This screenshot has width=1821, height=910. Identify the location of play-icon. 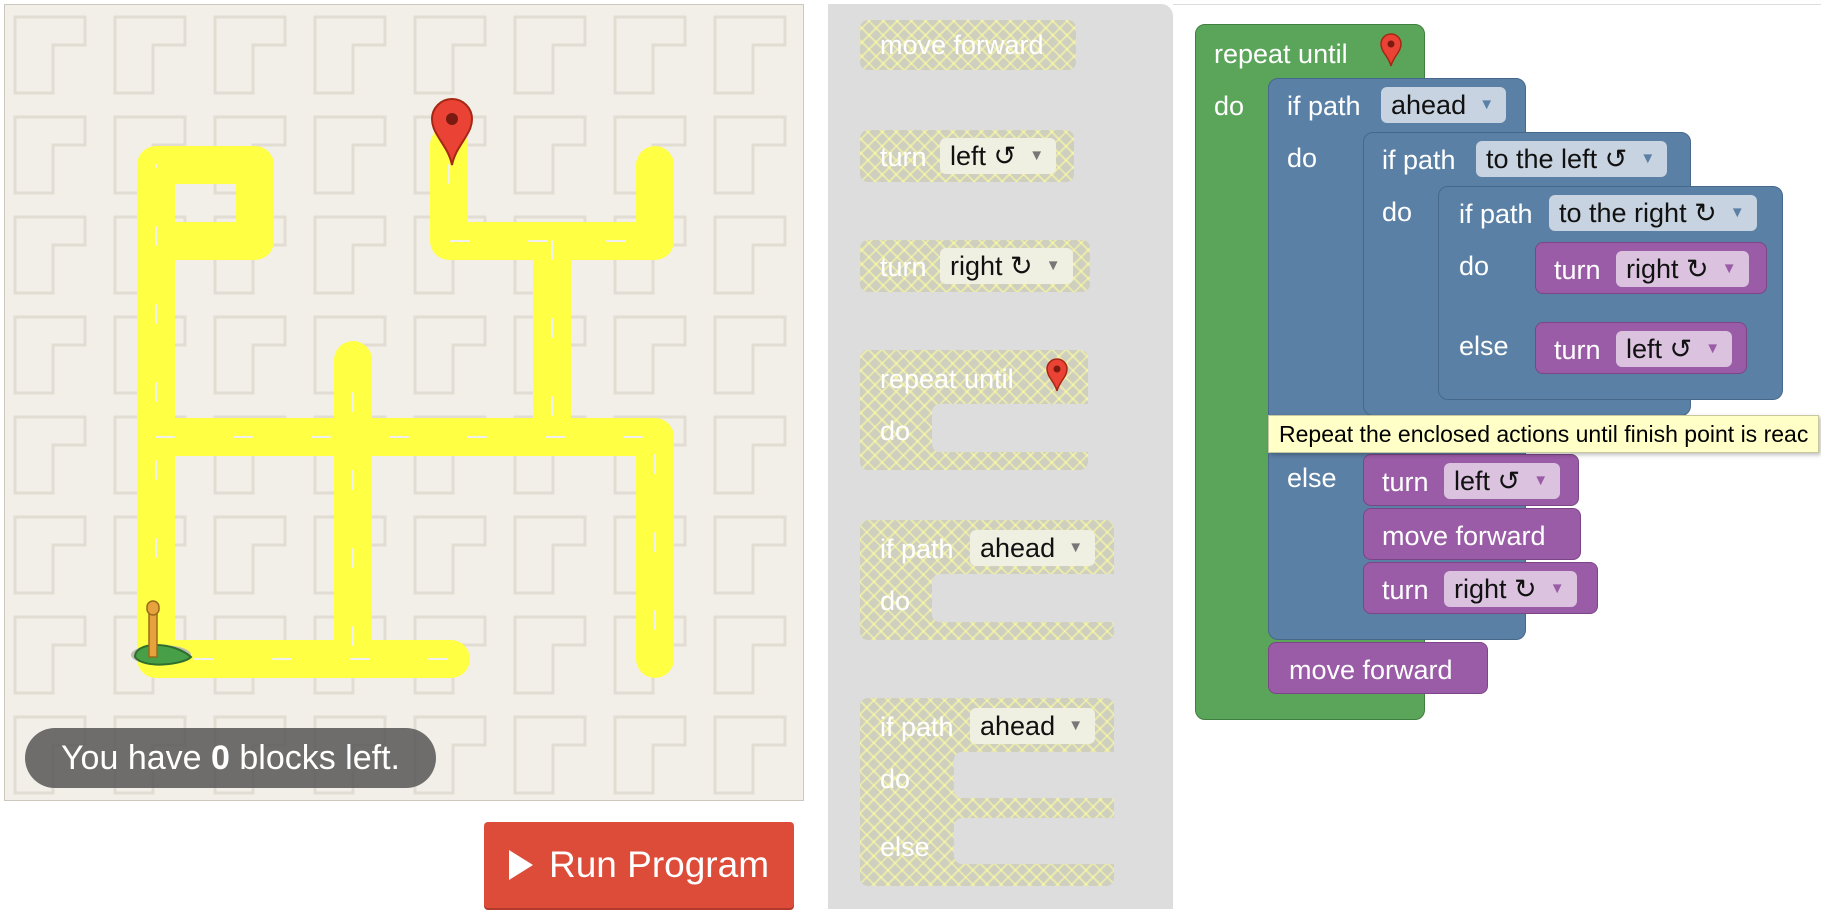
(520, 865).